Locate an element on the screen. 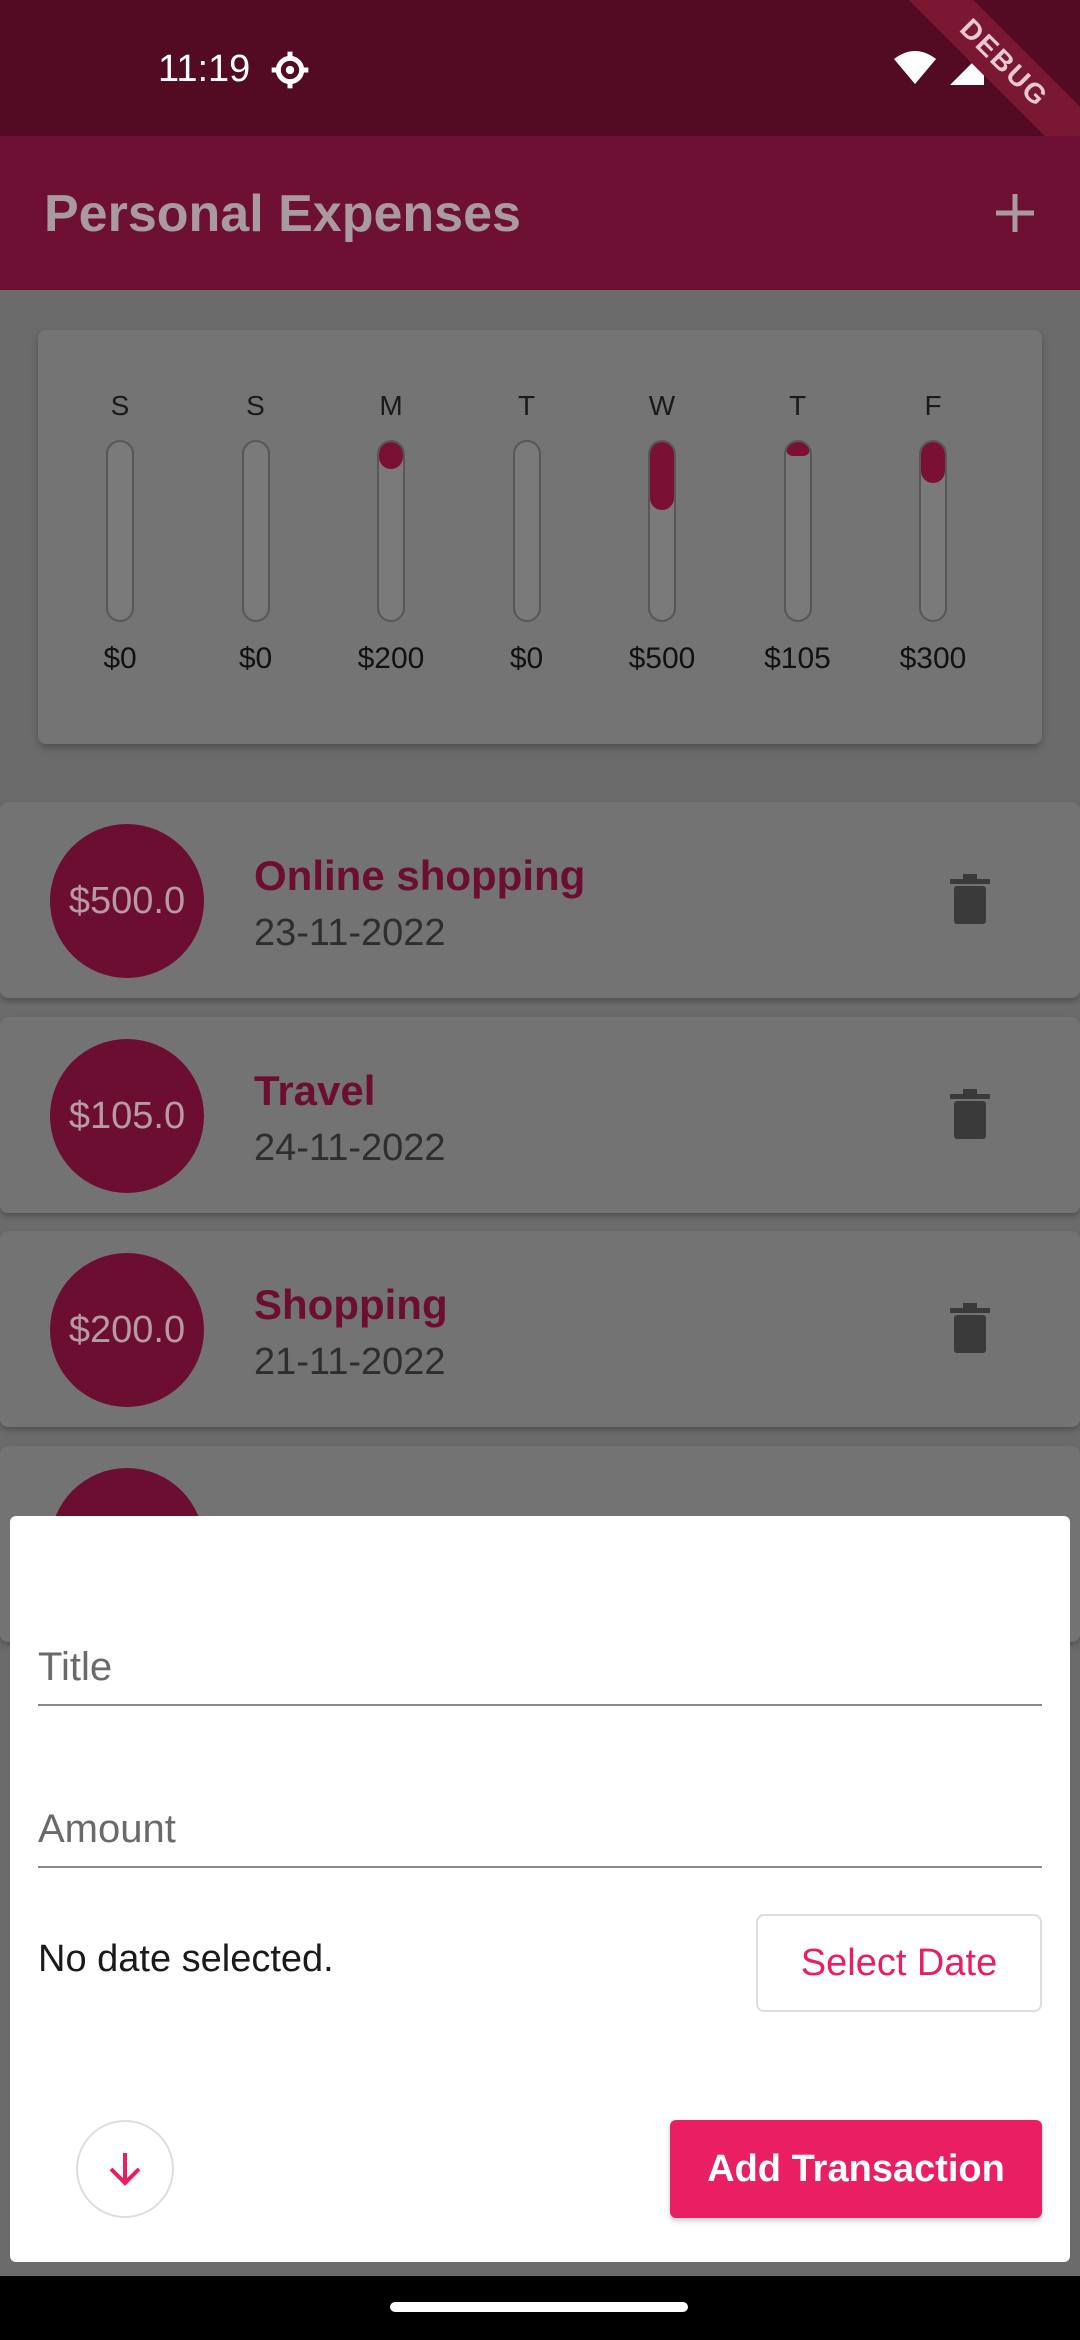 The height and width of the screenshot is (2340, 1080). chart-bar-1: S $0 is located at coordinates (256, 533).